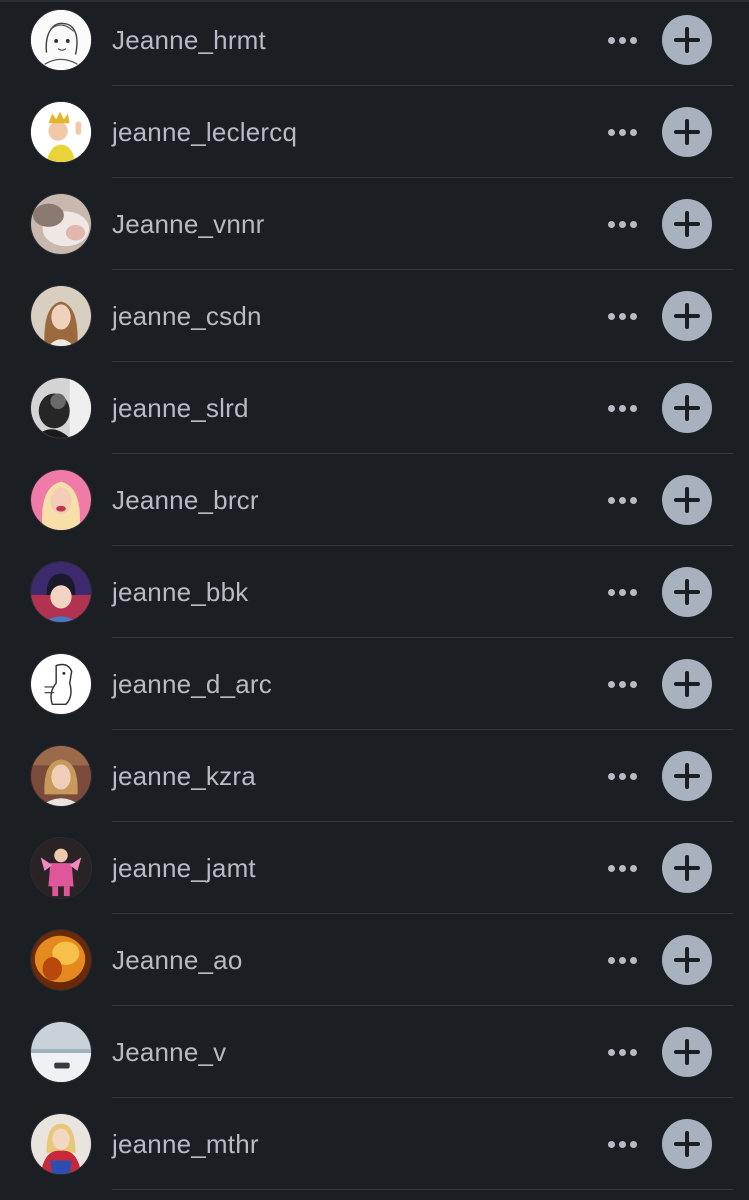 The image size is (749, 1200). What do you see at coordinates (374, 500) in the screenshot?
I see `list-item: Jeanne_brcr` at bounding box center [374, 500].